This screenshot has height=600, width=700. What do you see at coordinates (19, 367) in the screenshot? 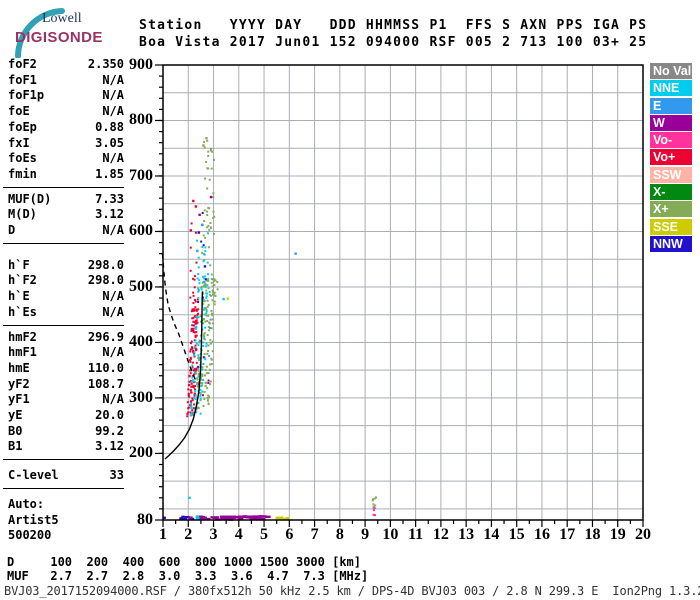
I see `param-label: hmE` at bounding box center [19, 367].